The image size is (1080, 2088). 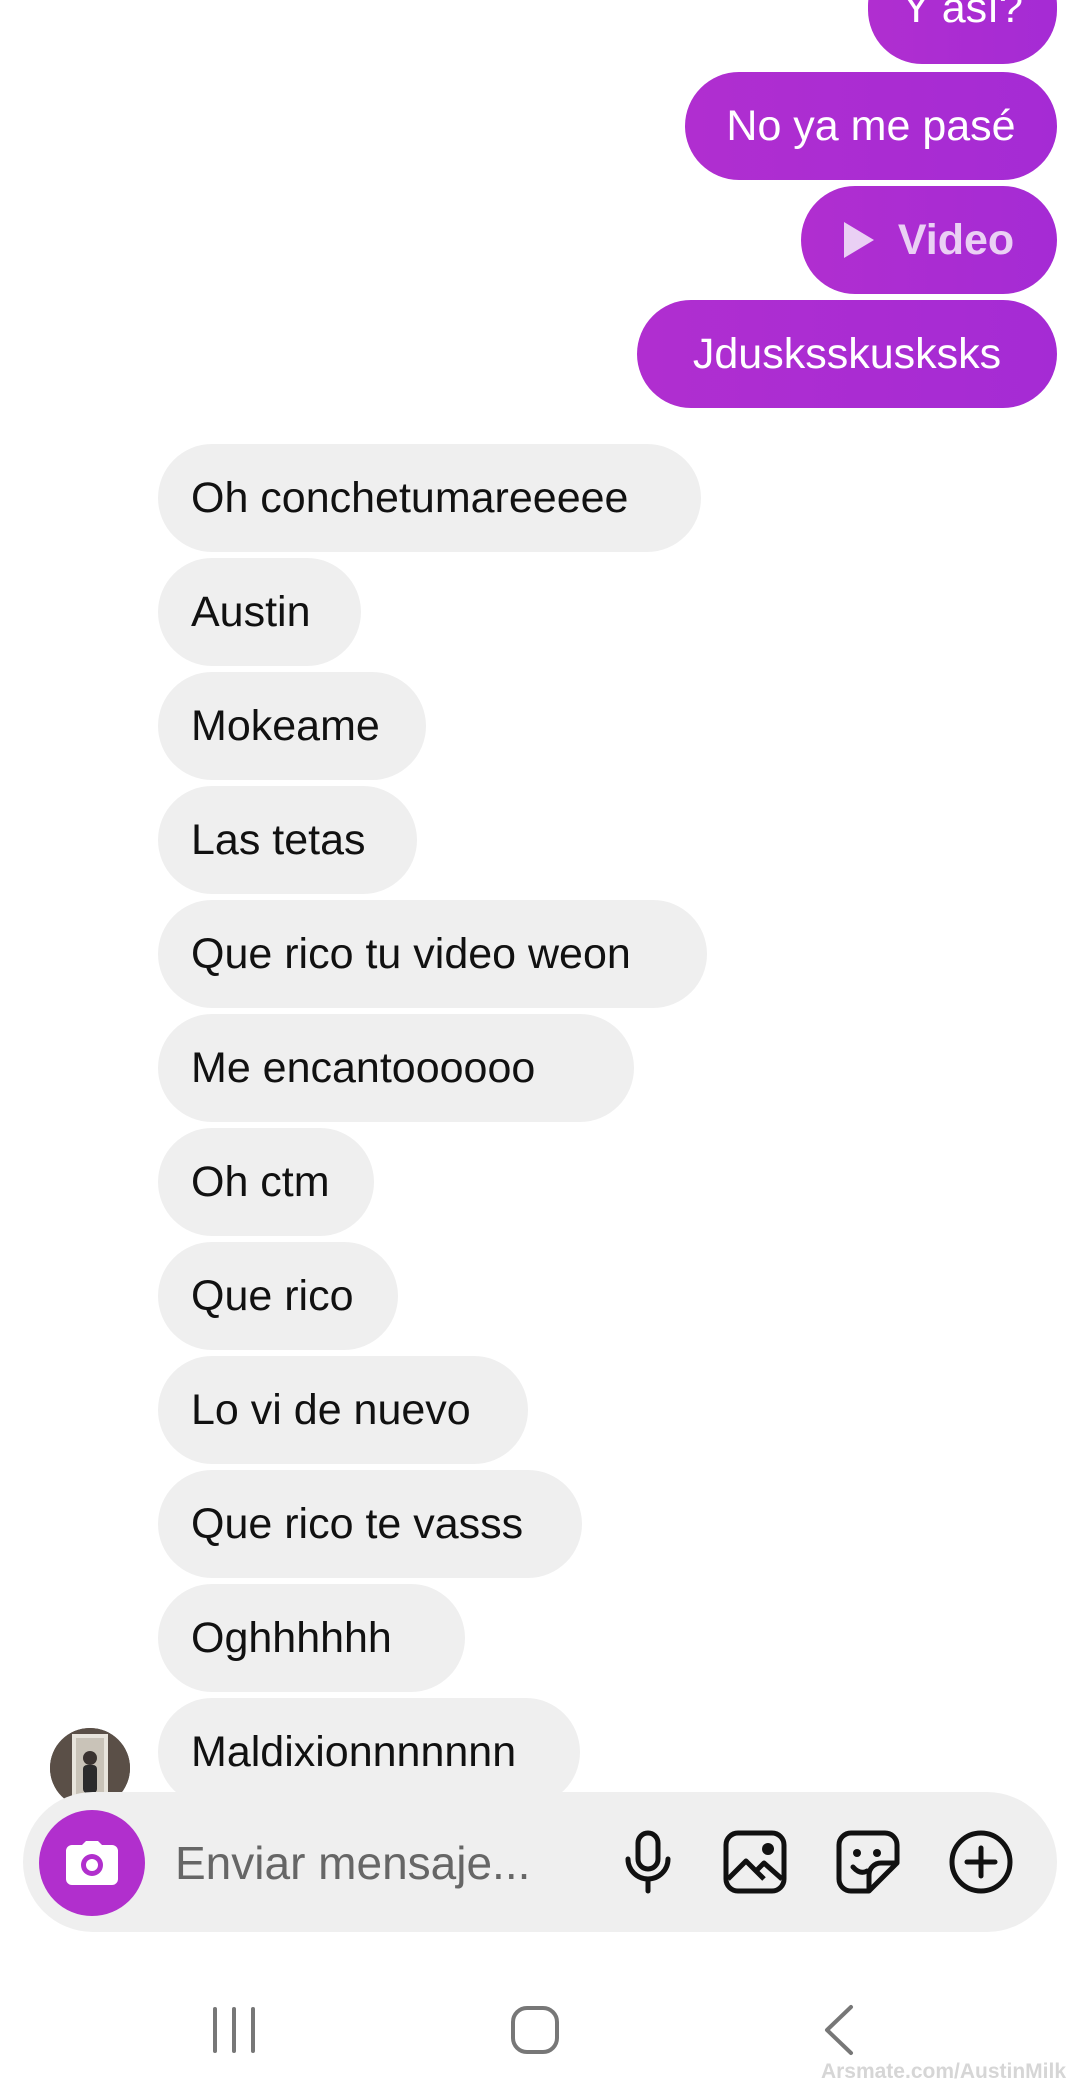 What do you see at coordinates (234, 2030) in the screenshot?
I see `recent-apps-icon` at bounding box center [234, 2030].